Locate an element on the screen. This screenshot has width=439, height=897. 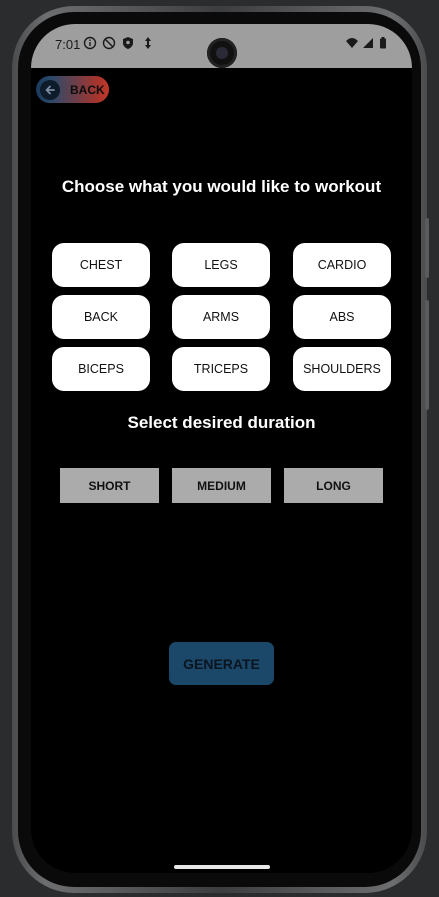
arrow-left-icon is located at coordinates (50, 89).